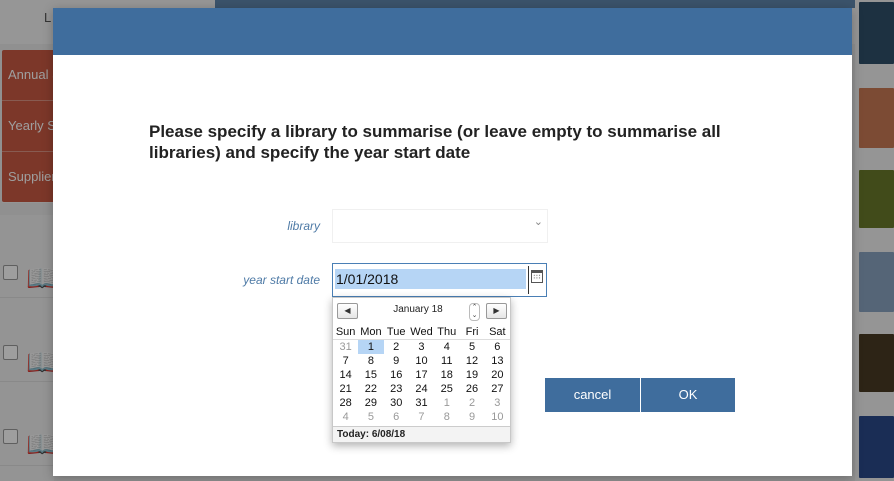  I want to click on calendar-day: 18, so click(446, 375).